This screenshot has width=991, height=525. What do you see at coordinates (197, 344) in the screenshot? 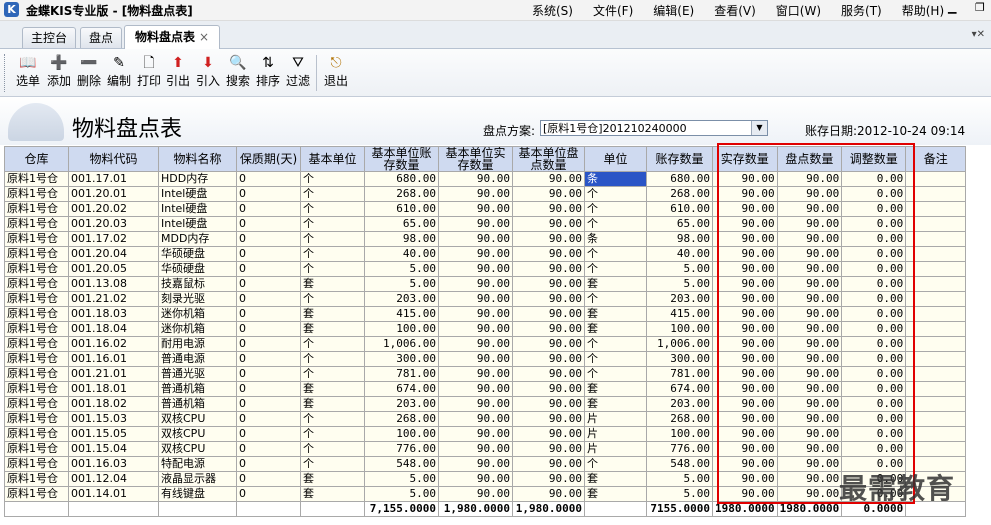
I see `table-cell: 耐用电源` at bounding box center [197, 344].